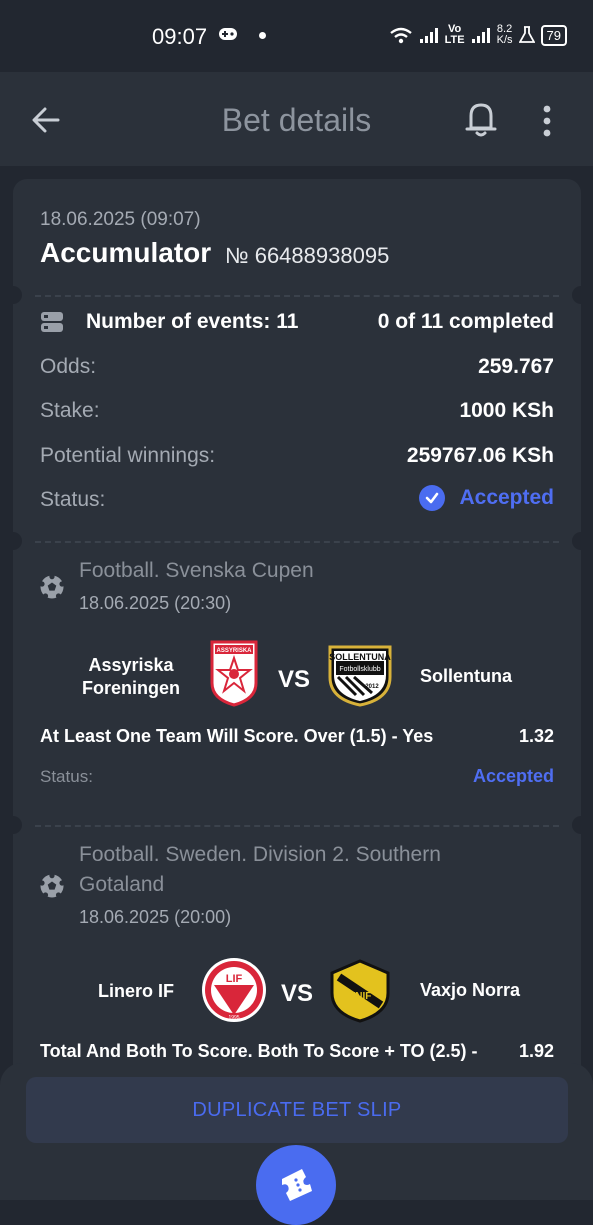 Image resolution: width=593 pixels, height=1225 pixels. What do you see at coordinates (454, 34) in the screenshot?
I see `network-type: Vo LTE` at bounding box center [454, 34].